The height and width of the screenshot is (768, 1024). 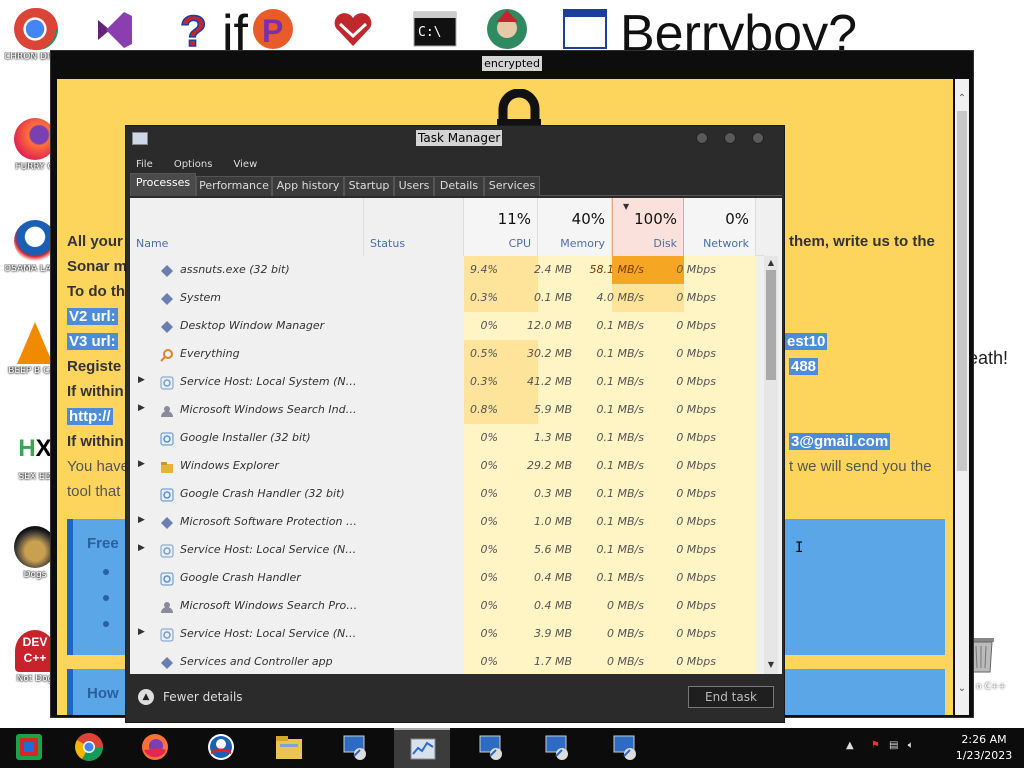 I want to click on encrypted-window-title: encrypted, so click(x=512, y=63).